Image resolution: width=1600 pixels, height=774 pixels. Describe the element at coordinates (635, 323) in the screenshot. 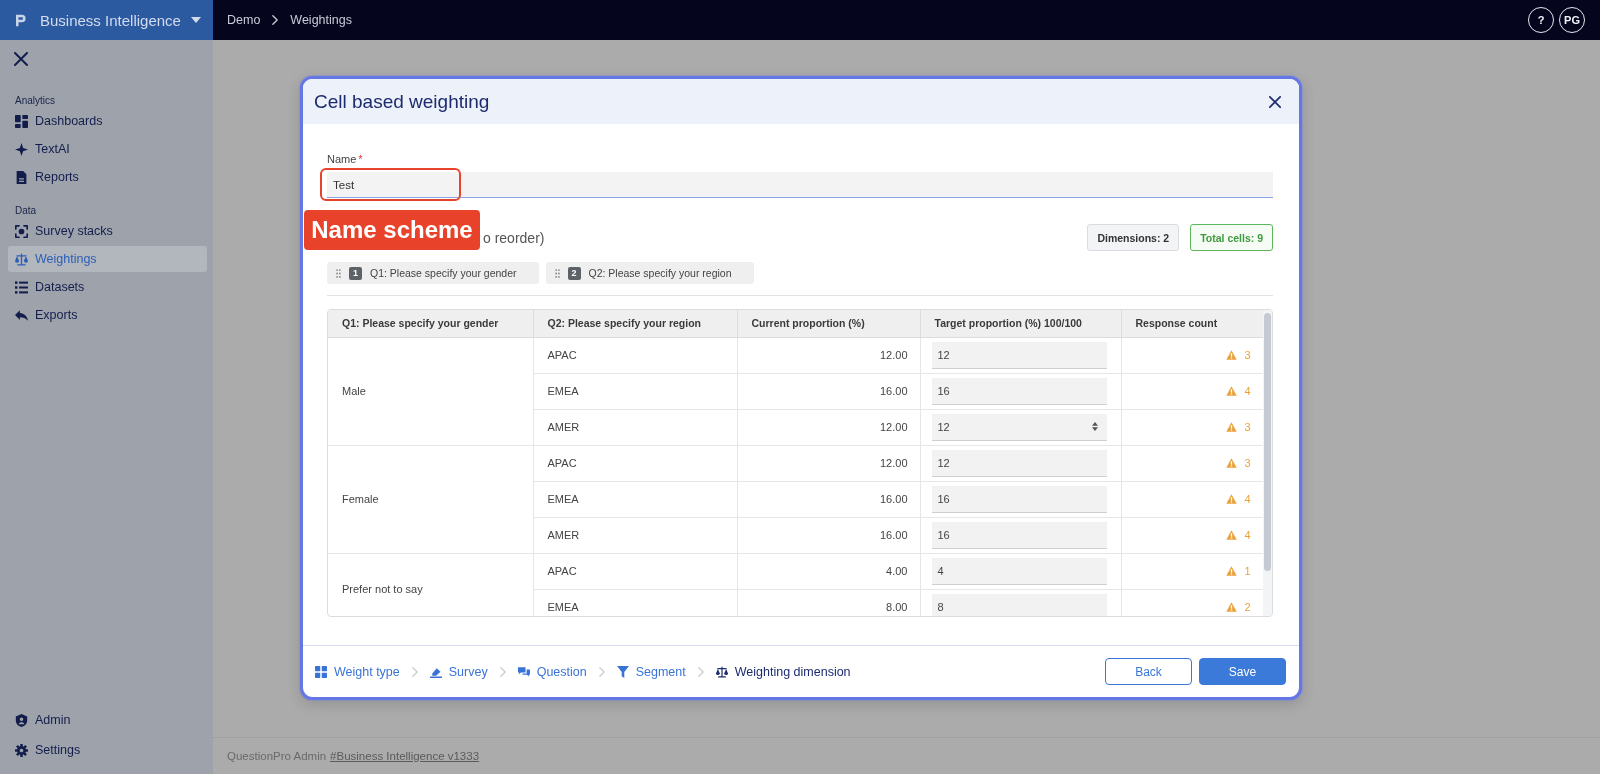

I see `column-header: Q2: Please specify your region` at that location.